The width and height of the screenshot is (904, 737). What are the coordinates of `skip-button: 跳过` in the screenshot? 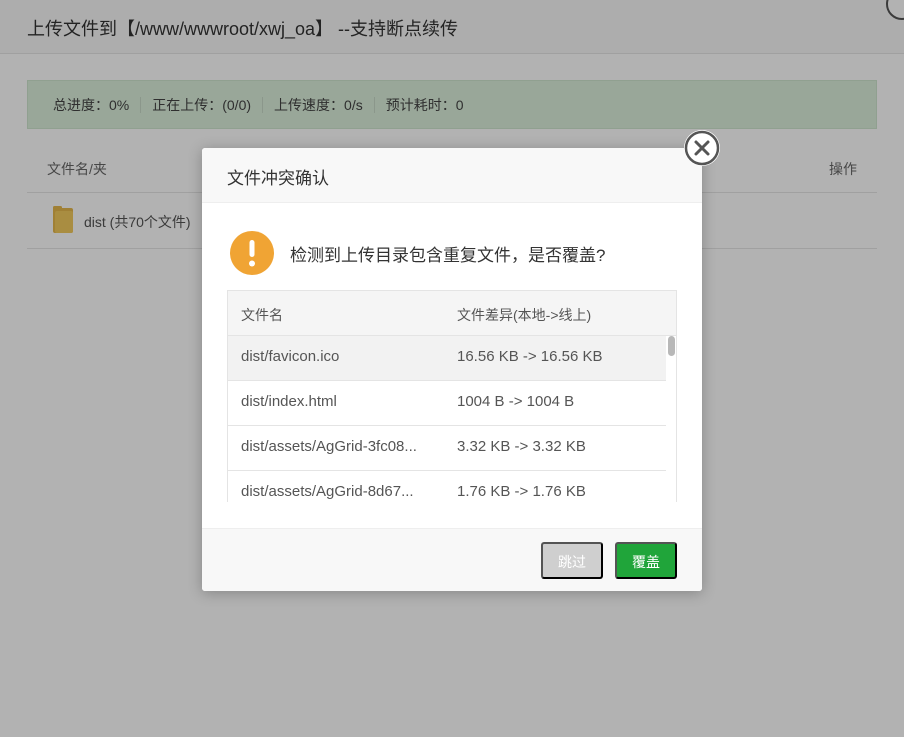 It's located at (572, 560).